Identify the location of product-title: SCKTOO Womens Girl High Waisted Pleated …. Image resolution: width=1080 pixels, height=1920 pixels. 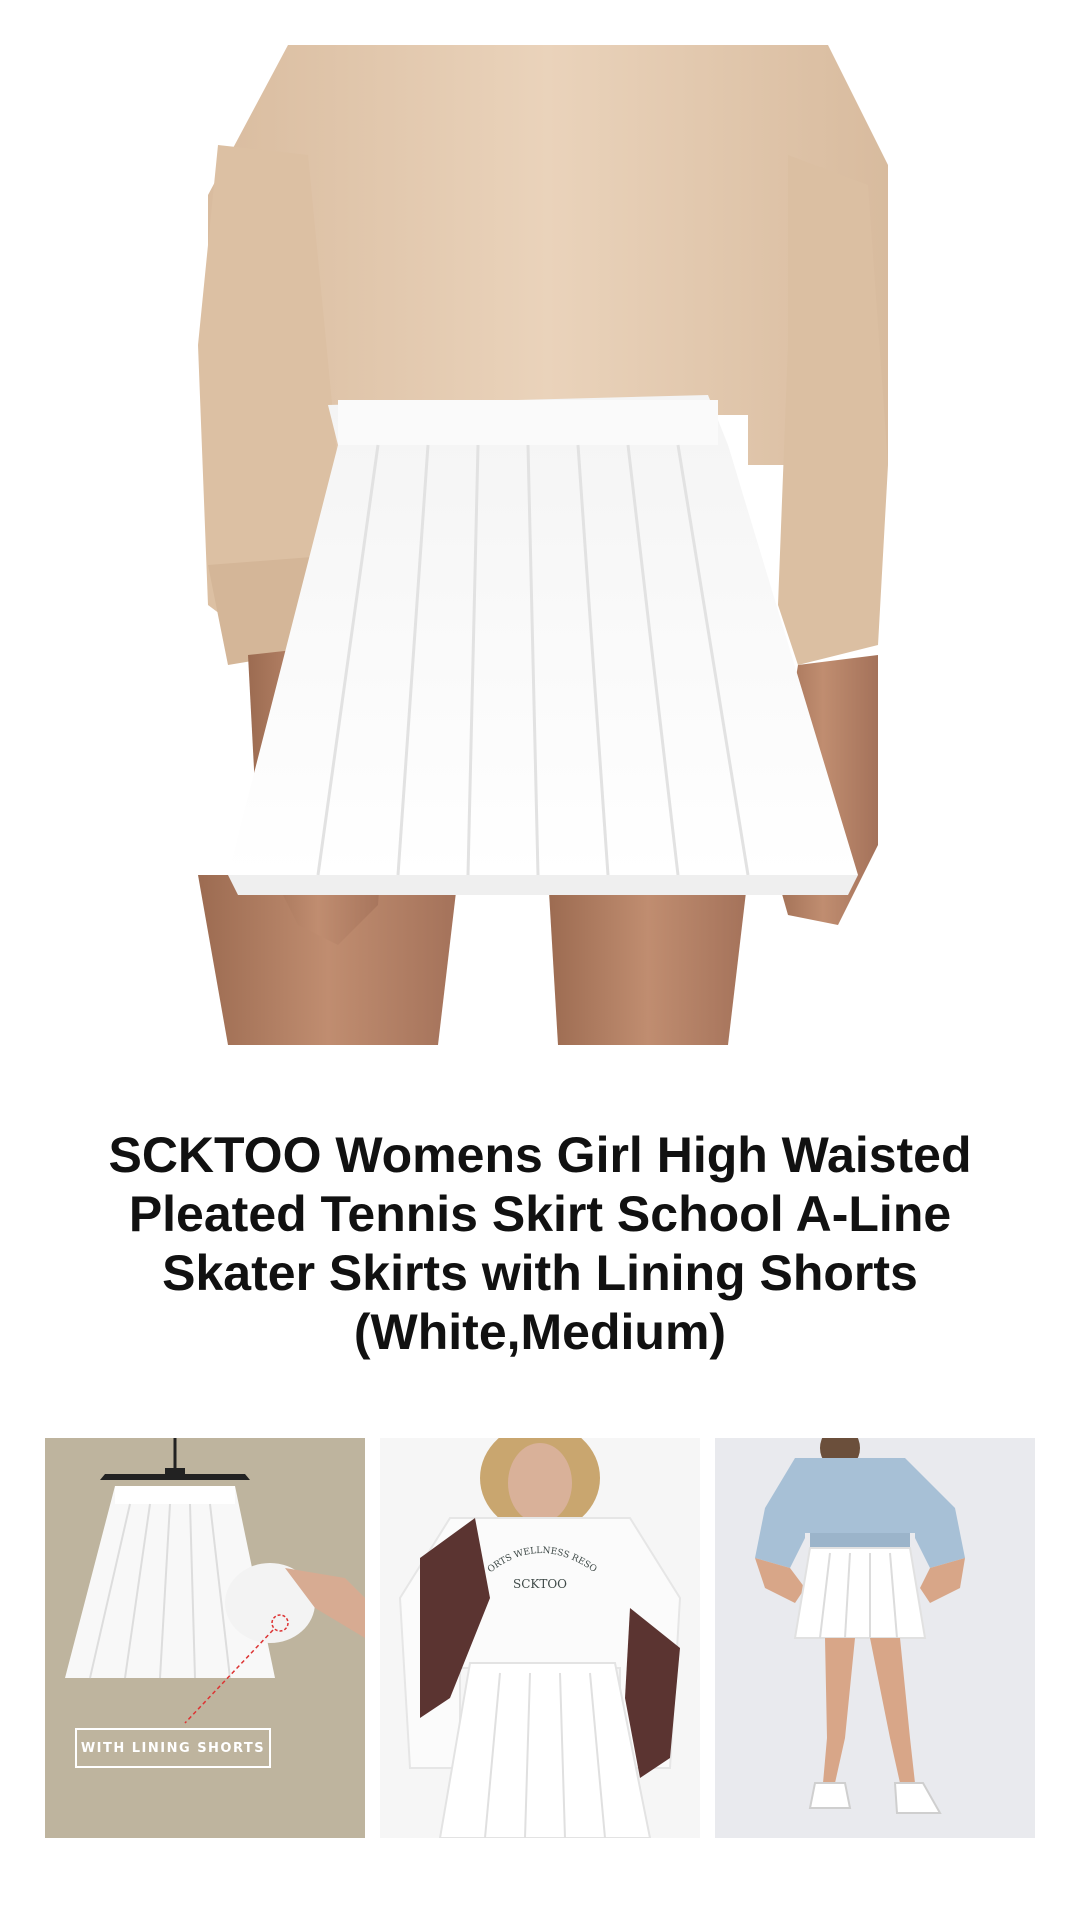
(540, 1243).